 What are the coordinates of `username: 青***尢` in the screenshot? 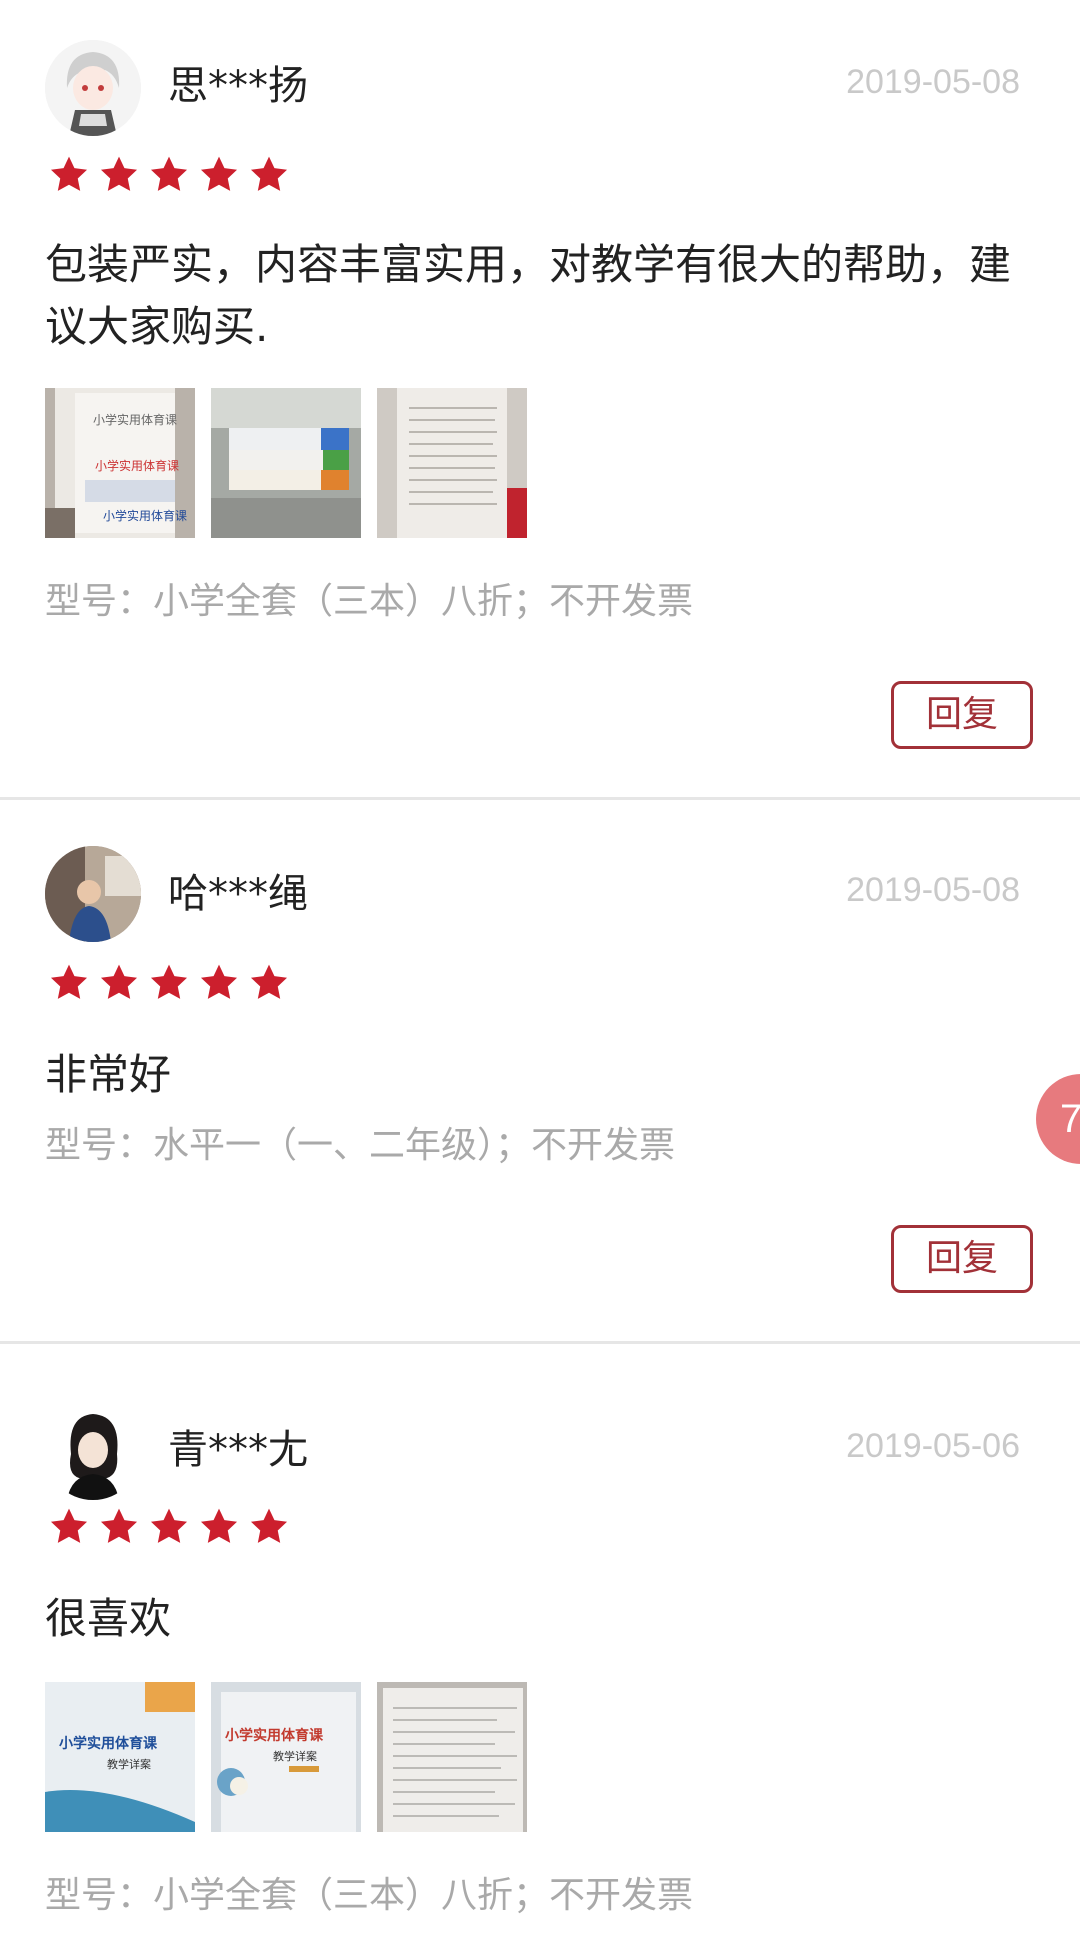 It's located at (238, 1450).